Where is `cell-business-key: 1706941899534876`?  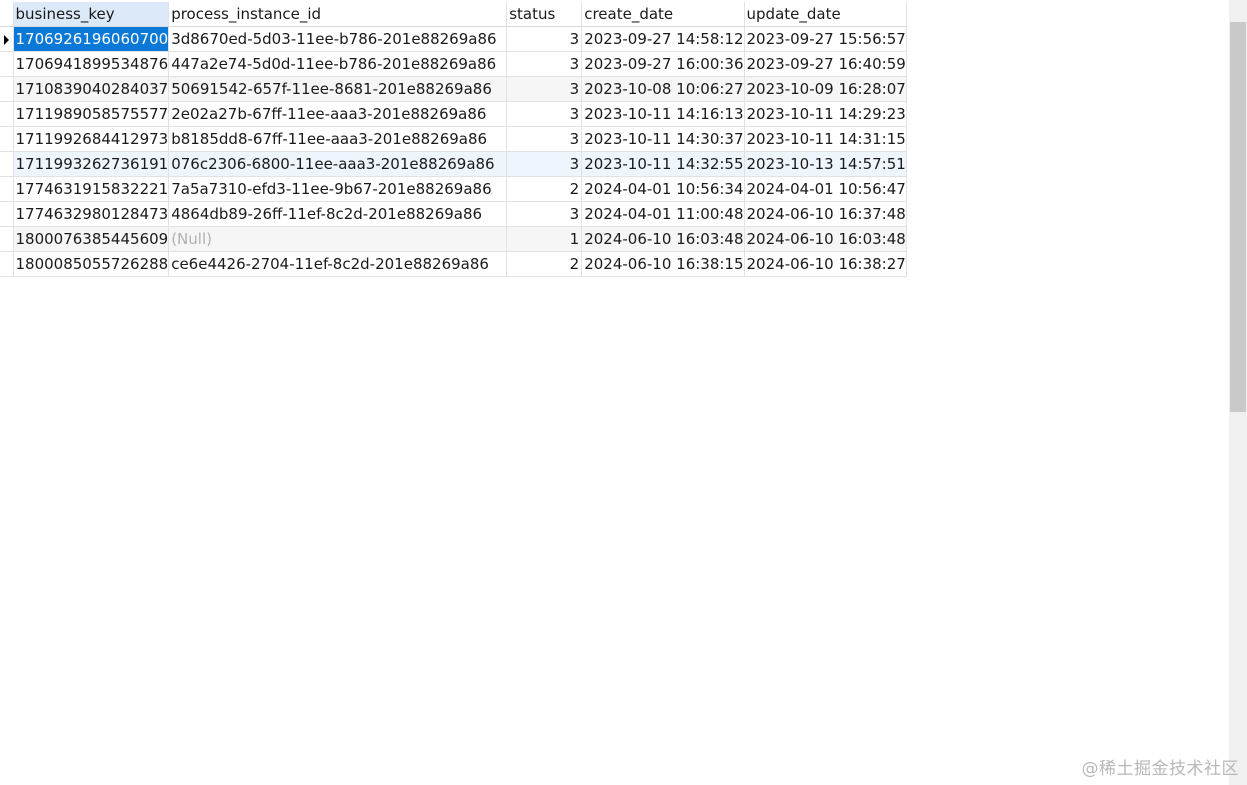 cell-business-key: 1706941899534876 is located at coordinates (91, 64).